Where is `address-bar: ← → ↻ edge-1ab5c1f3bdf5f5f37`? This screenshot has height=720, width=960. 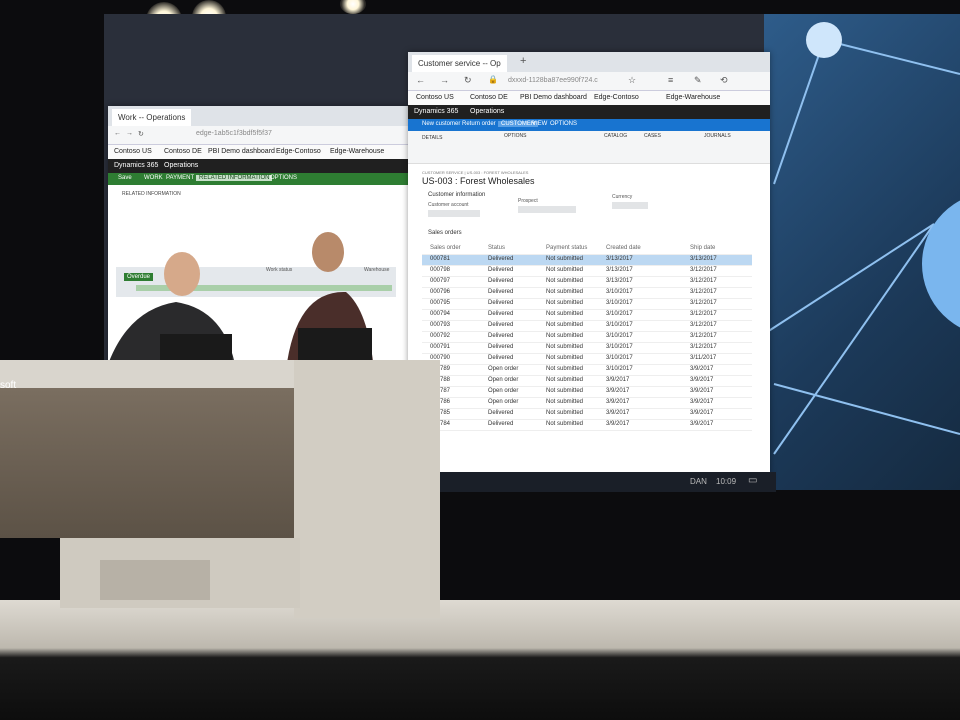
address-bar: ← → ↻ edge-1ab5c1f3bdf5f5f37 is located at coordinates (258, 135).